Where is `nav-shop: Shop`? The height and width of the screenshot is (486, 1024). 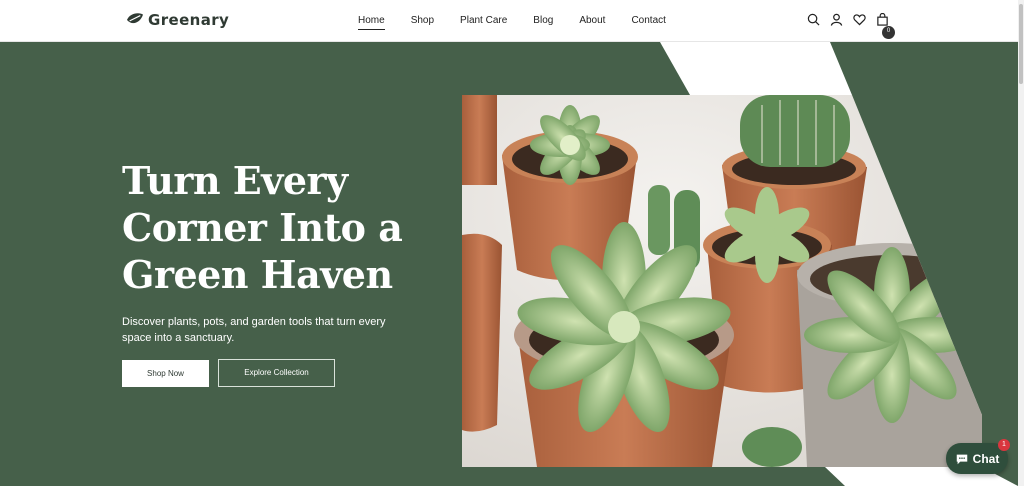 nav-shop: Shop is located at coordinates (422, 22).